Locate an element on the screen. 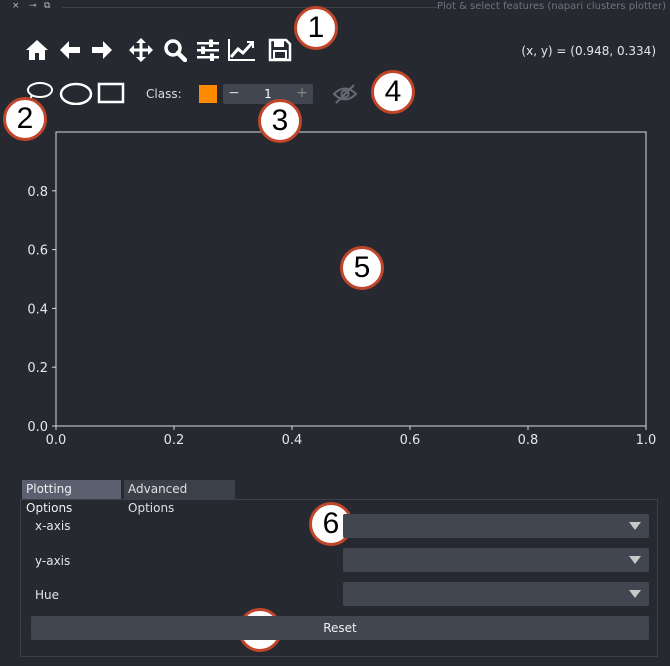 The height and width of the screenshot is (666, 670). rectangle-icon is located at coordinates (111, 95).